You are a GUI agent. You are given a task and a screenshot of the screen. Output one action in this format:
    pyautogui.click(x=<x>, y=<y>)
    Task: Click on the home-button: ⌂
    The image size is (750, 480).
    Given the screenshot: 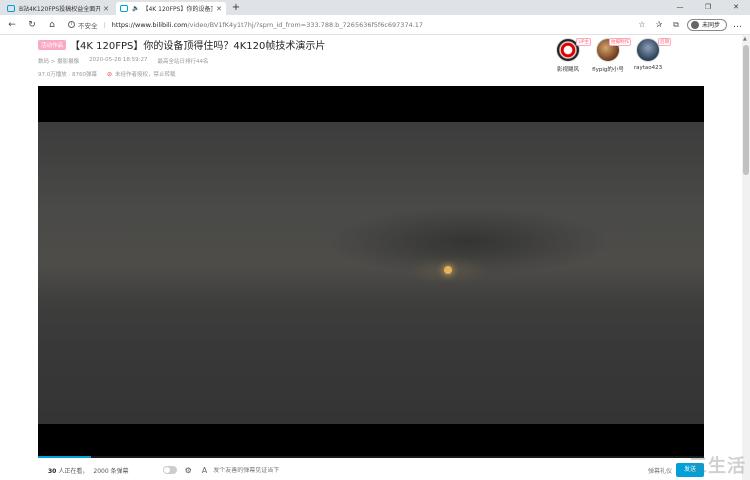 What is the action you would take?
    pyautogui.click(x=52, y=25)
    